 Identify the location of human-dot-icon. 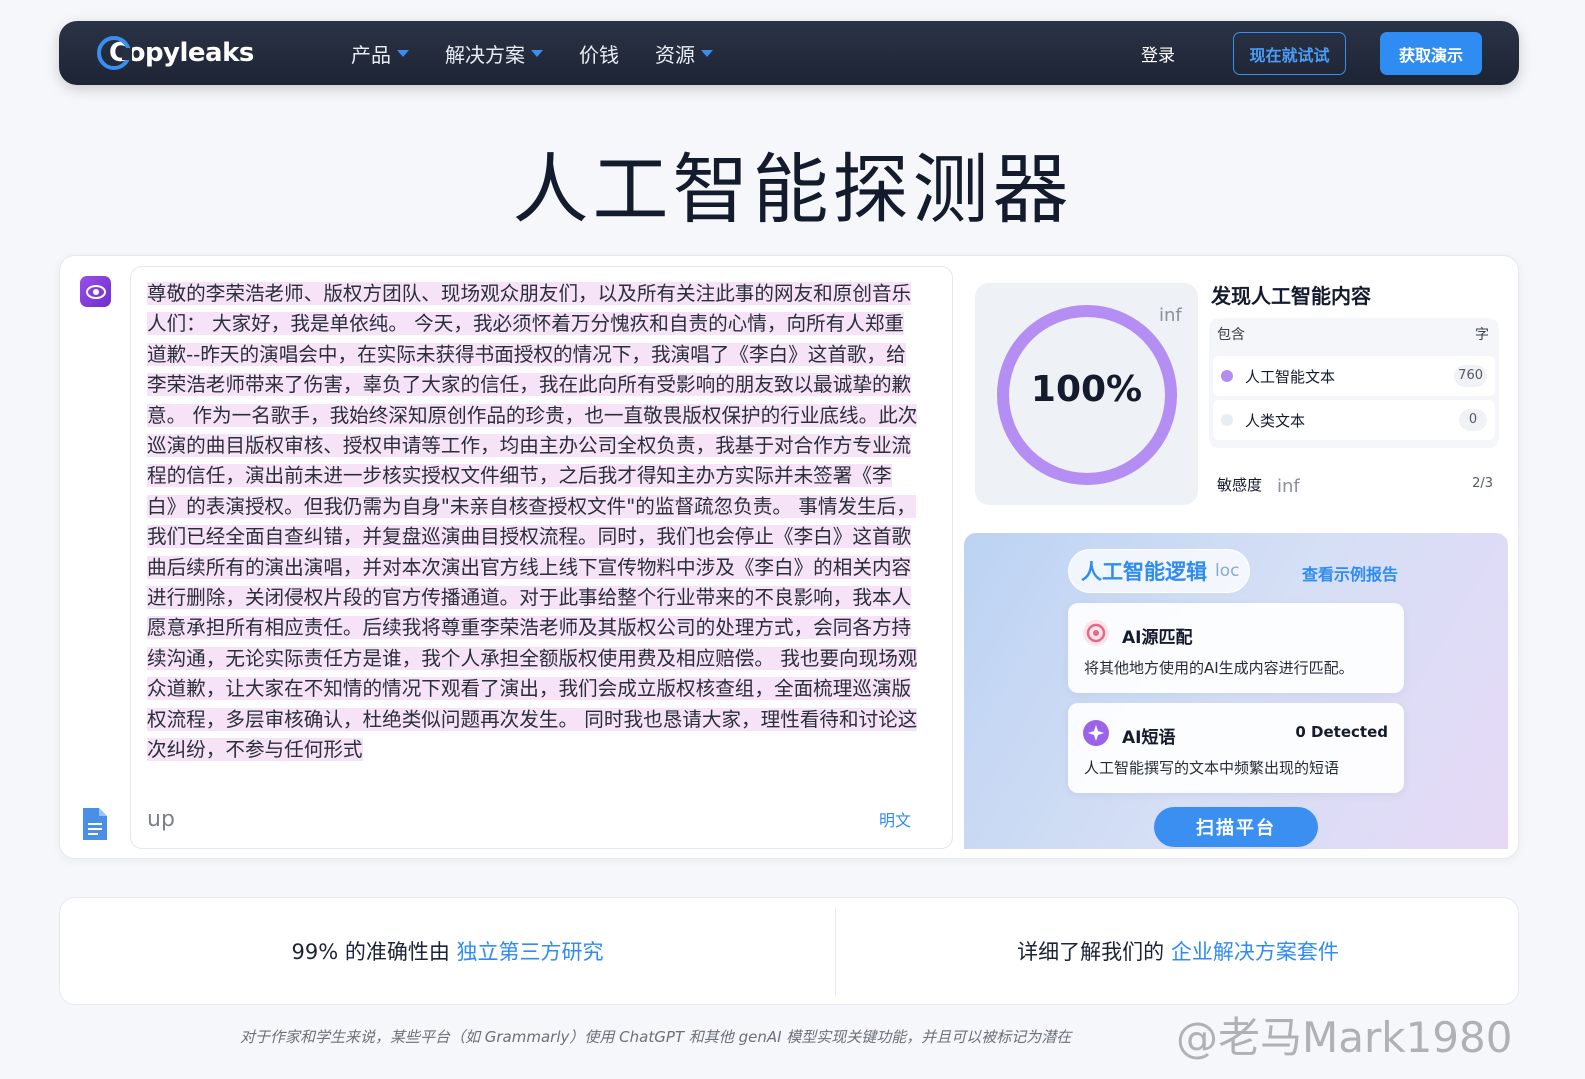
(1227, 420).